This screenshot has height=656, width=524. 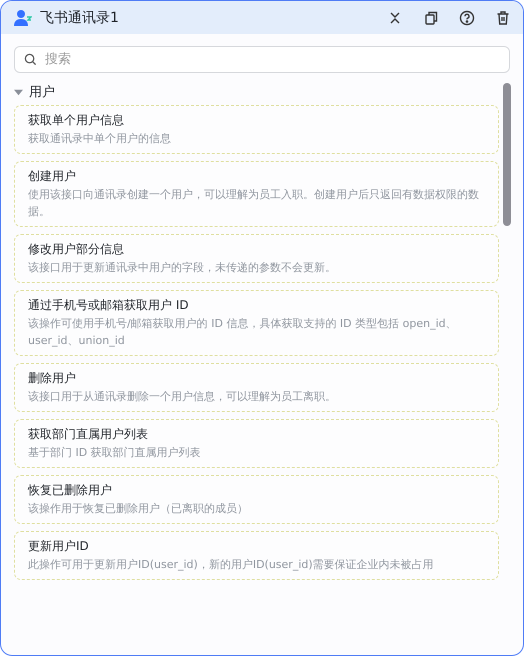 I want to click on help-icon, so click(x=467, y=18).